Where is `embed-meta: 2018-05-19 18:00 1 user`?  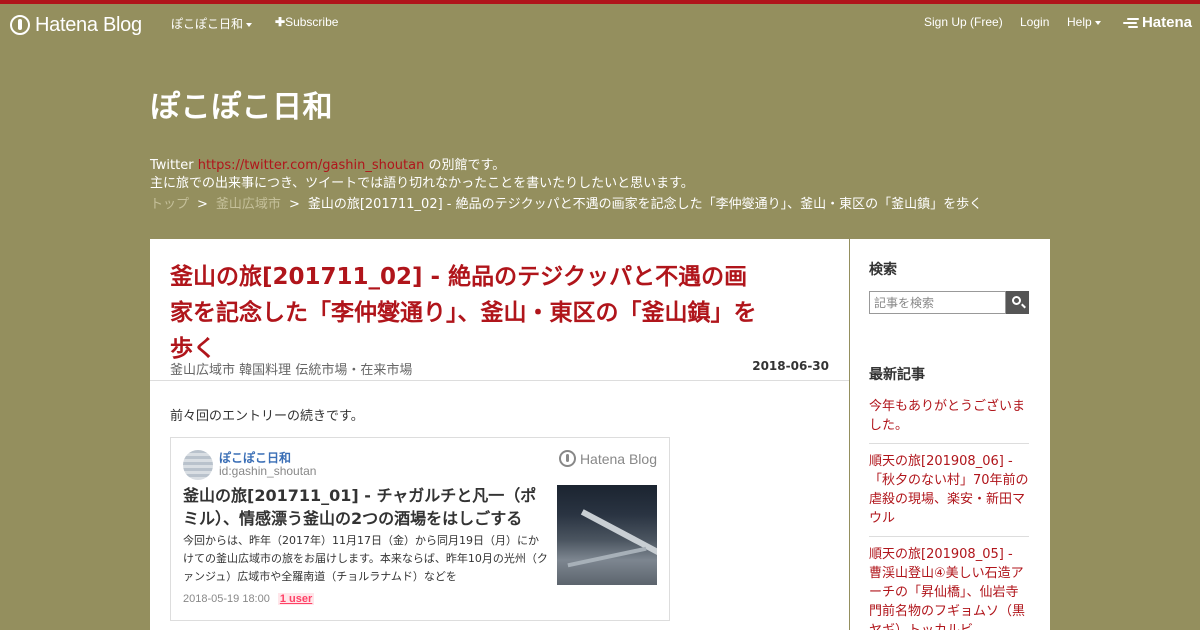 embed-meta: 2018-05-19 18:00 1 user is located at coordinates (249, 599).